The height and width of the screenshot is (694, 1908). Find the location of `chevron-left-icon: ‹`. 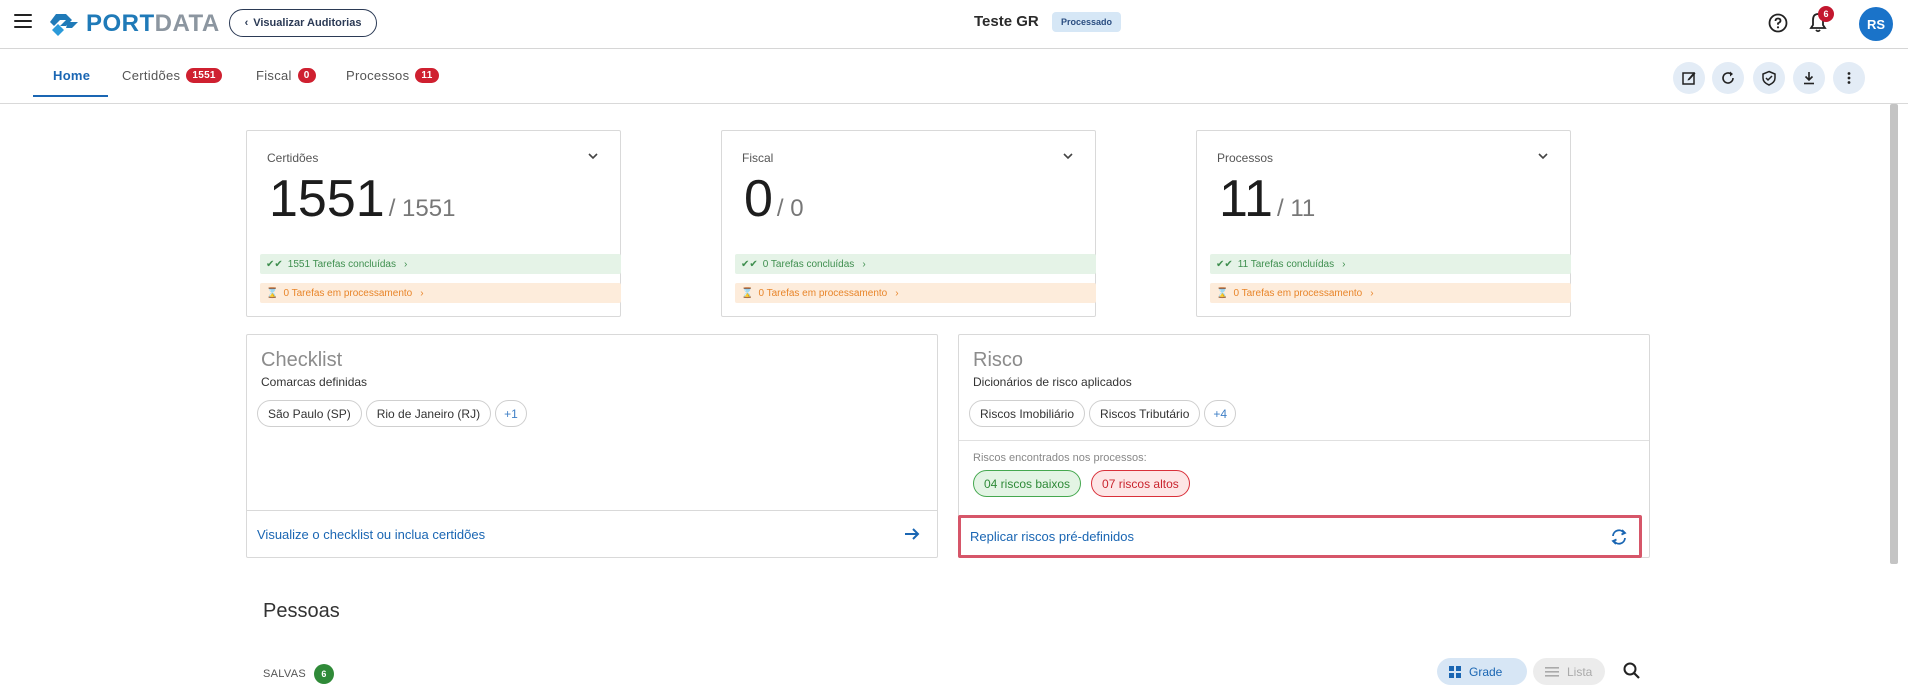

chevron-left-icon: ‹ is located at coordinates (246, 23).